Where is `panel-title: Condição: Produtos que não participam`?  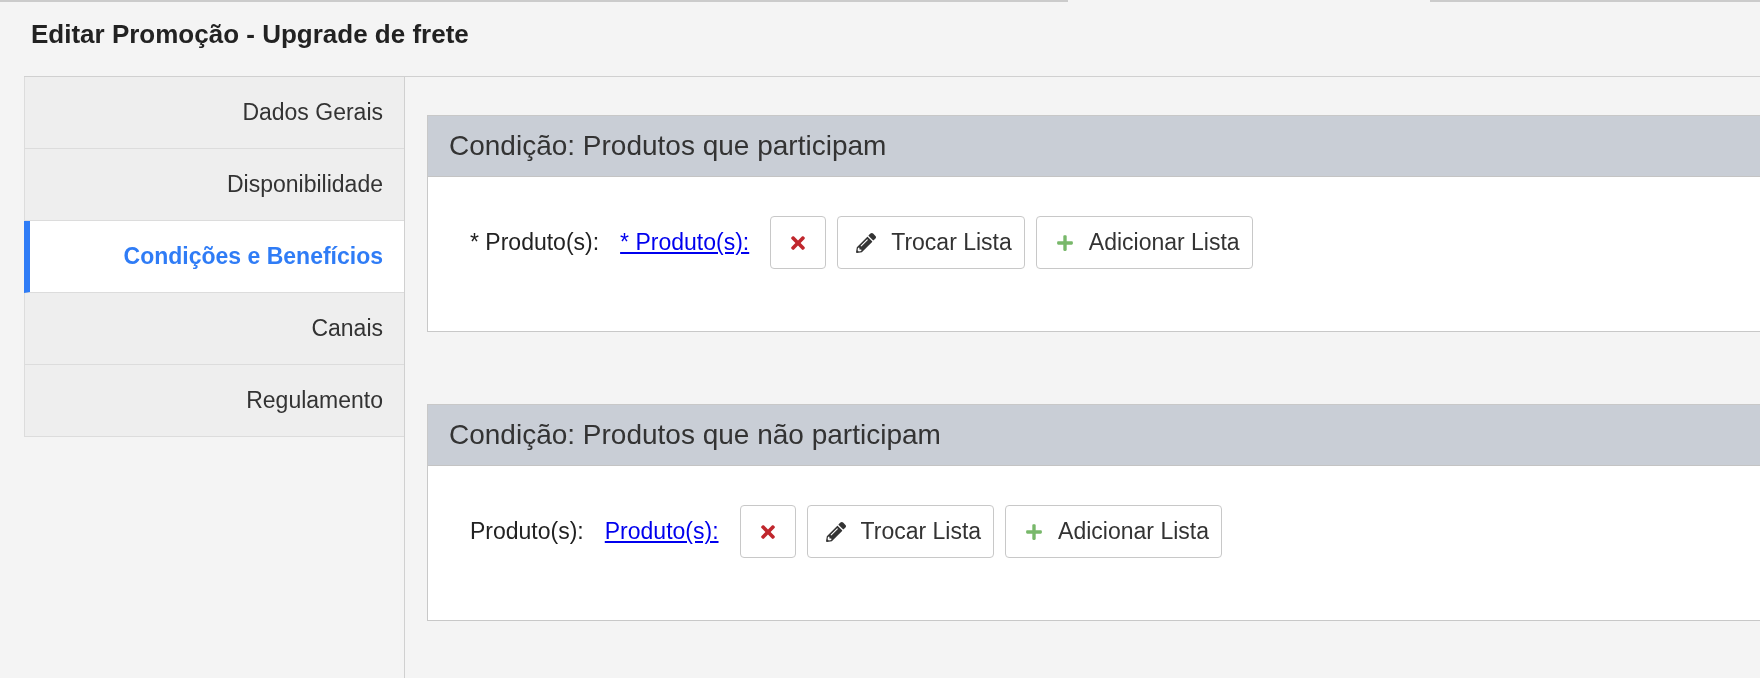 panel-title: Condição: Produtos que não participam is located at coordinates (695, 435).